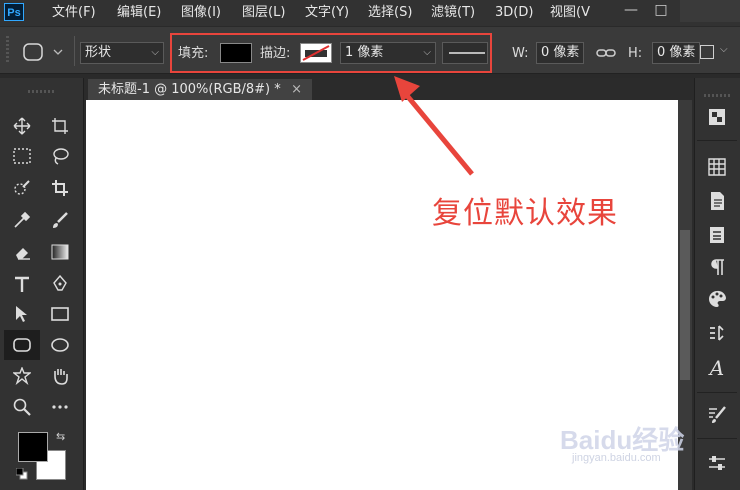  I want to click on gradient-tool-icon, so click(60, 252).